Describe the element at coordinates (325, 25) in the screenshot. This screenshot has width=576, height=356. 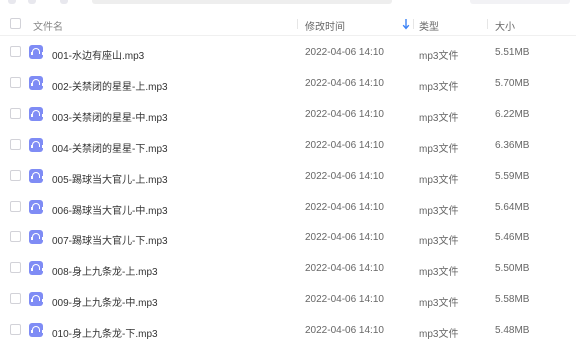
I see `column-date-header: 修改时间` at that location.